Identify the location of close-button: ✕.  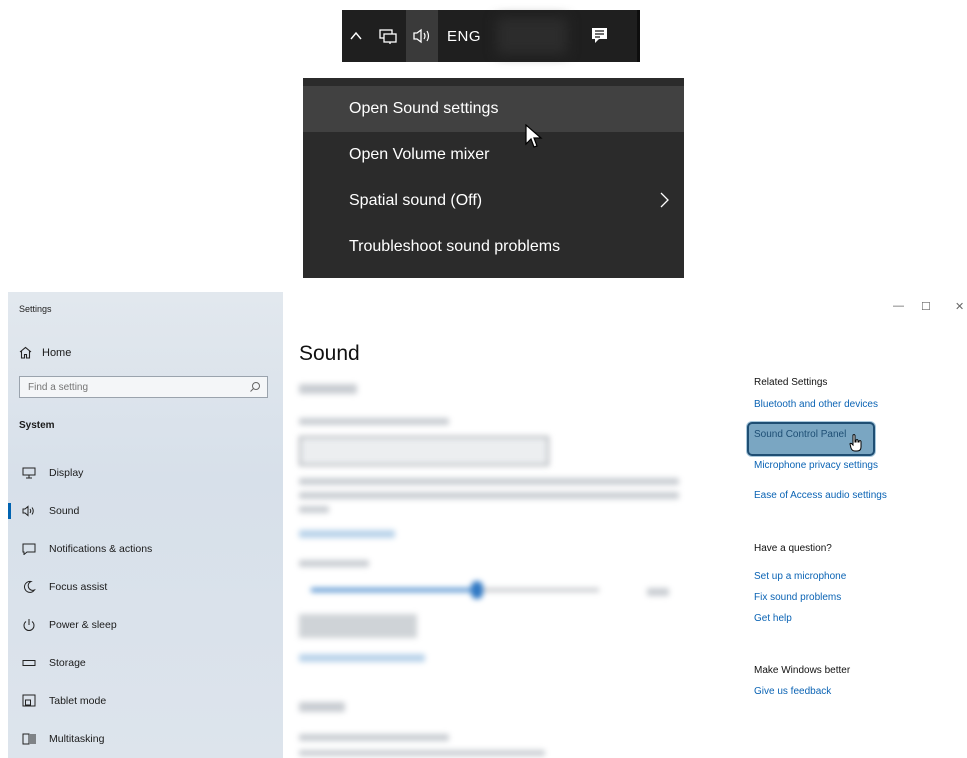
(959, 306).